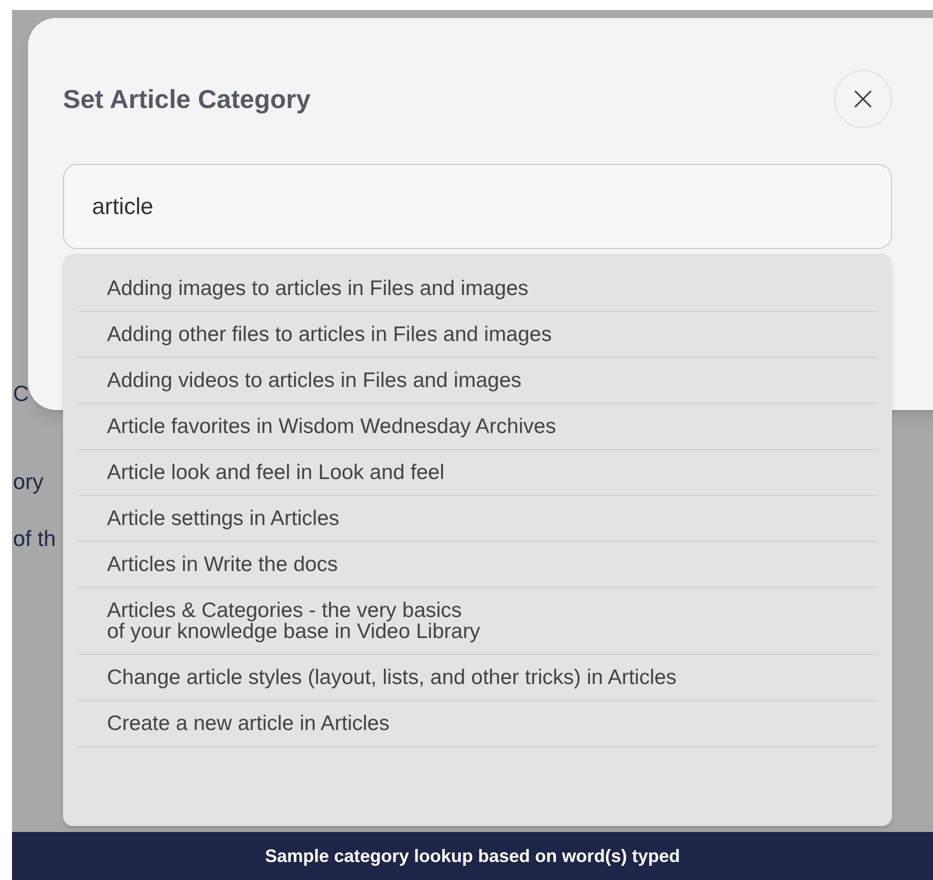  Describe the element at coordinates (477, 289) in the screenshot. I see `result-item: Adding images to articles in Files and images` at that location.